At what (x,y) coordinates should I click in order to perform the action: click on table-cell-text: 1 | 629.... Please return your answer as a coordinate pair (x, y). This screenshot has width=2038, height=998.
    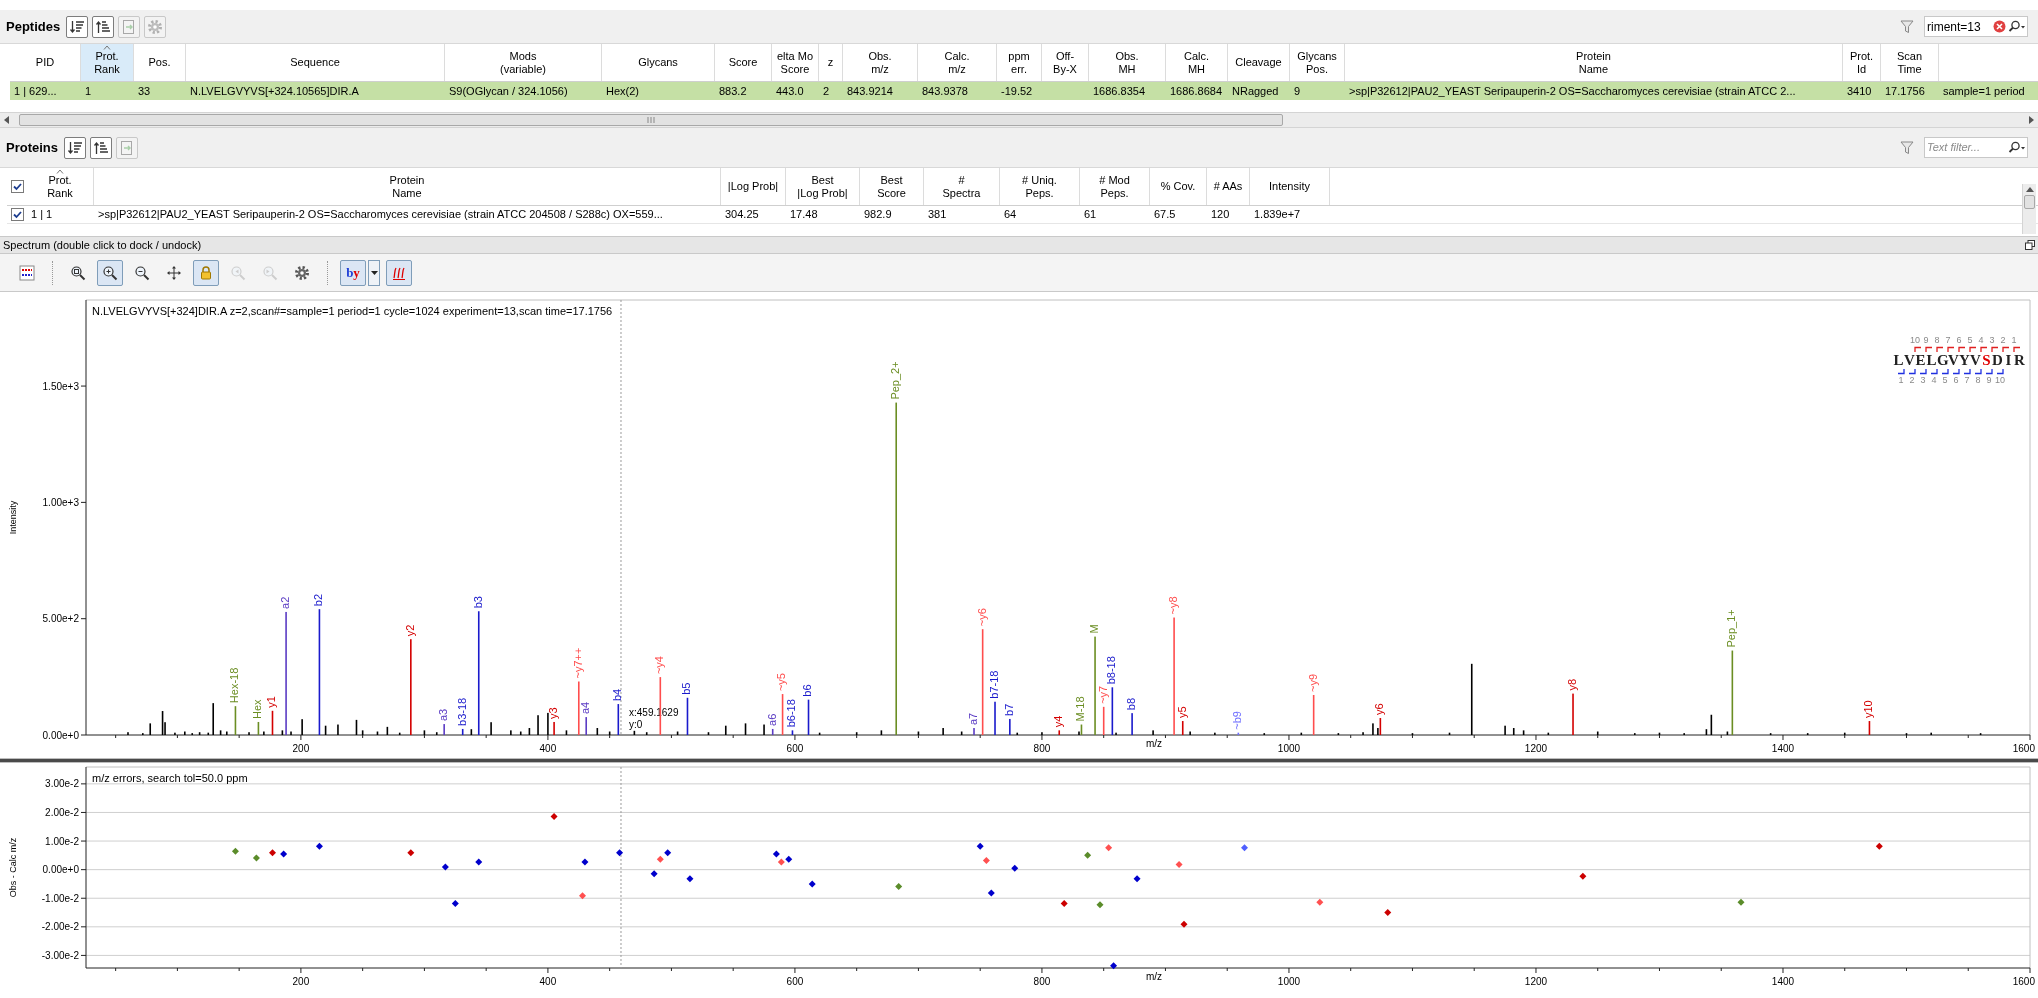
    Looking at the image, I should click on (35, 91).